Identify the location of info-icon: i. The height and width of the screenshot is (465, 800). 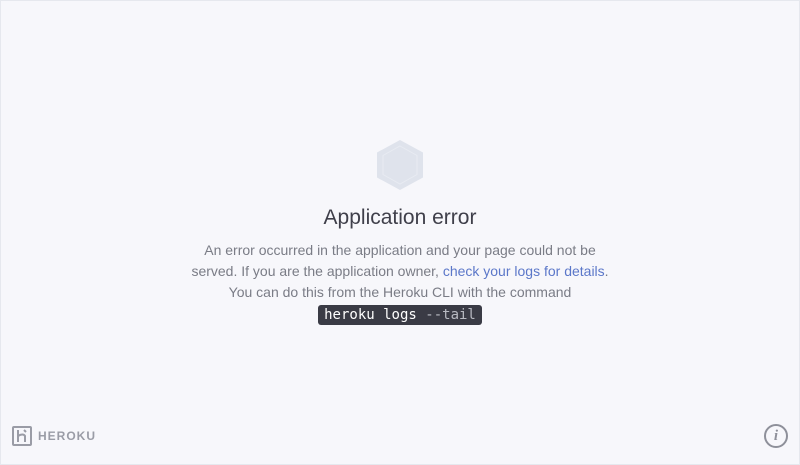
(776, 436).